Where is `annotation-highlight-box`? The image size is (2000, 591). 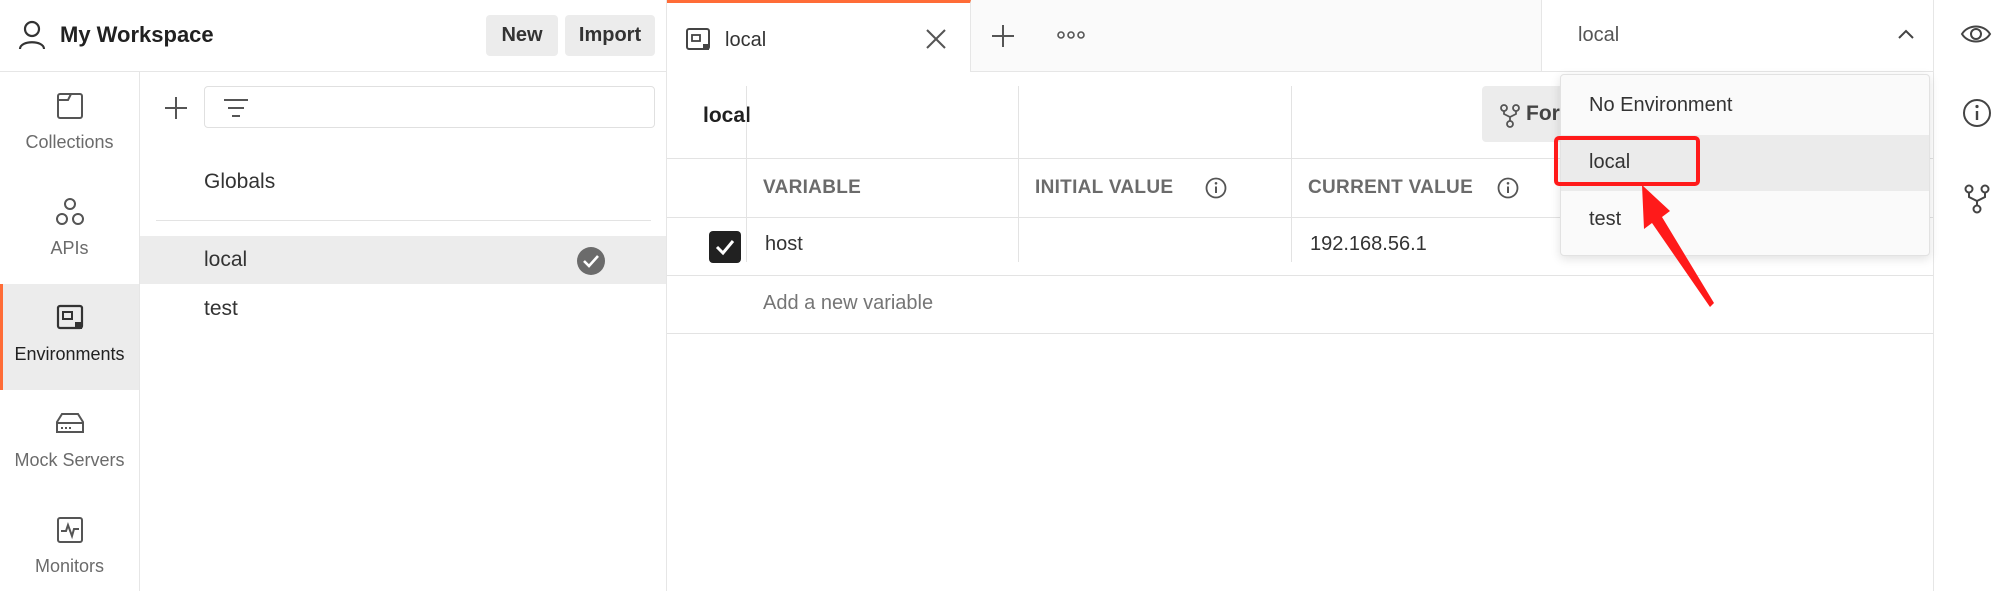
annotation-highlight-box is located at coordinates (1627, 161).